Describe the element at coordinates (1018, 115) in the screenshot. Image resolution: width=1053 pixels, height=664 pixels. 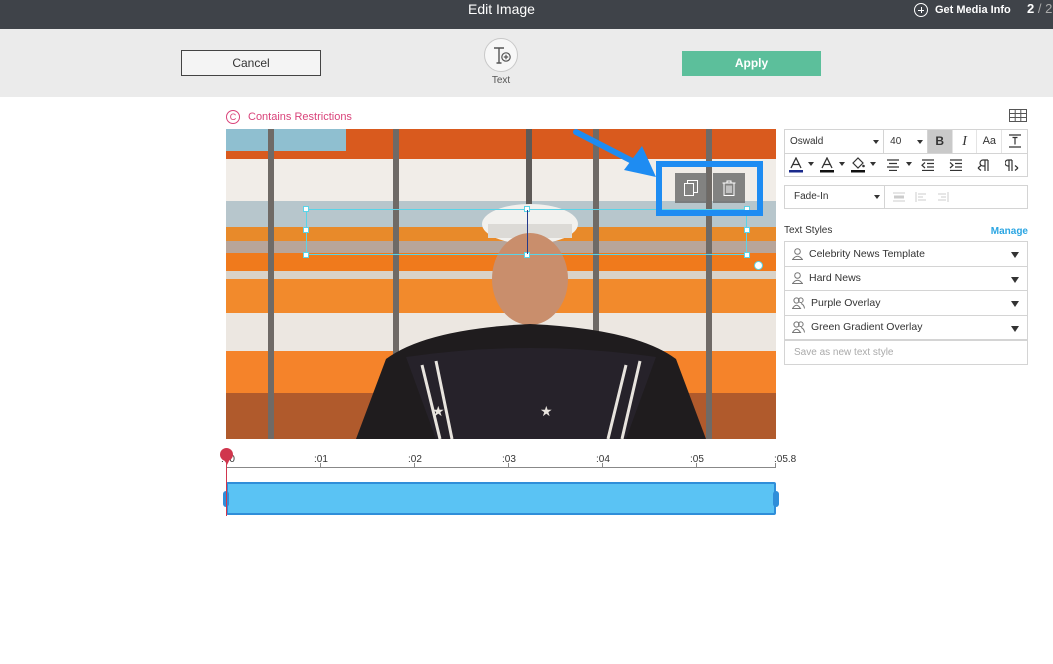
I see `grid-icon` at that location.